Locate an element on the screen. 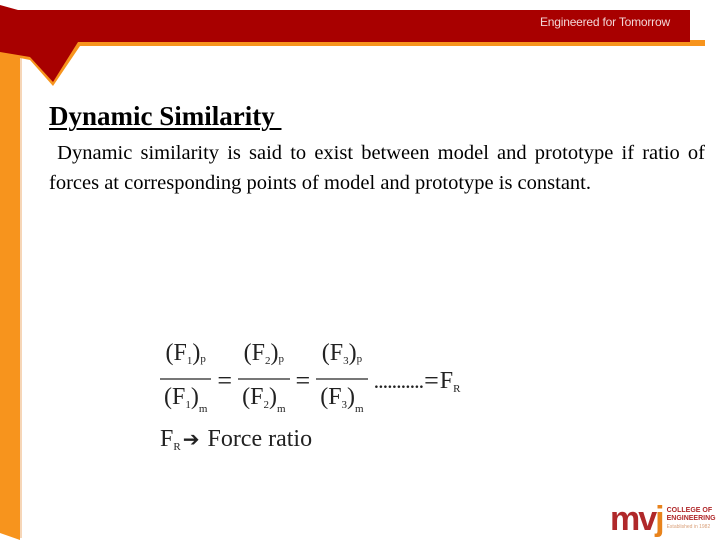 This screenshot has height=540, width=720. definition-symbol: FR is located at coordinates (170, 439).